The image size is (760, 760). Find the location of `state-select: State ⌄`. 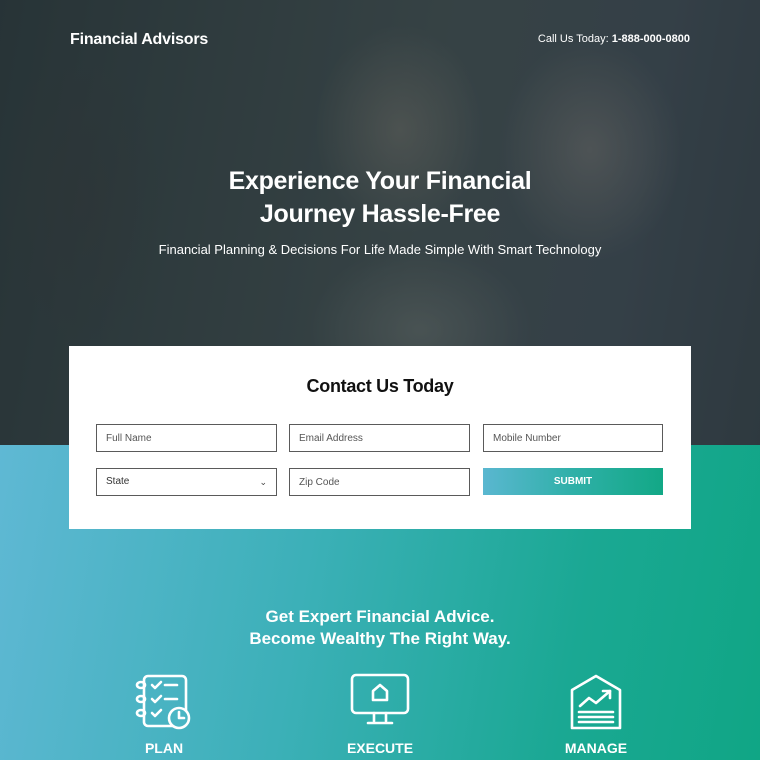

state-select: State ⌄ is located at coordinates (186, 482).